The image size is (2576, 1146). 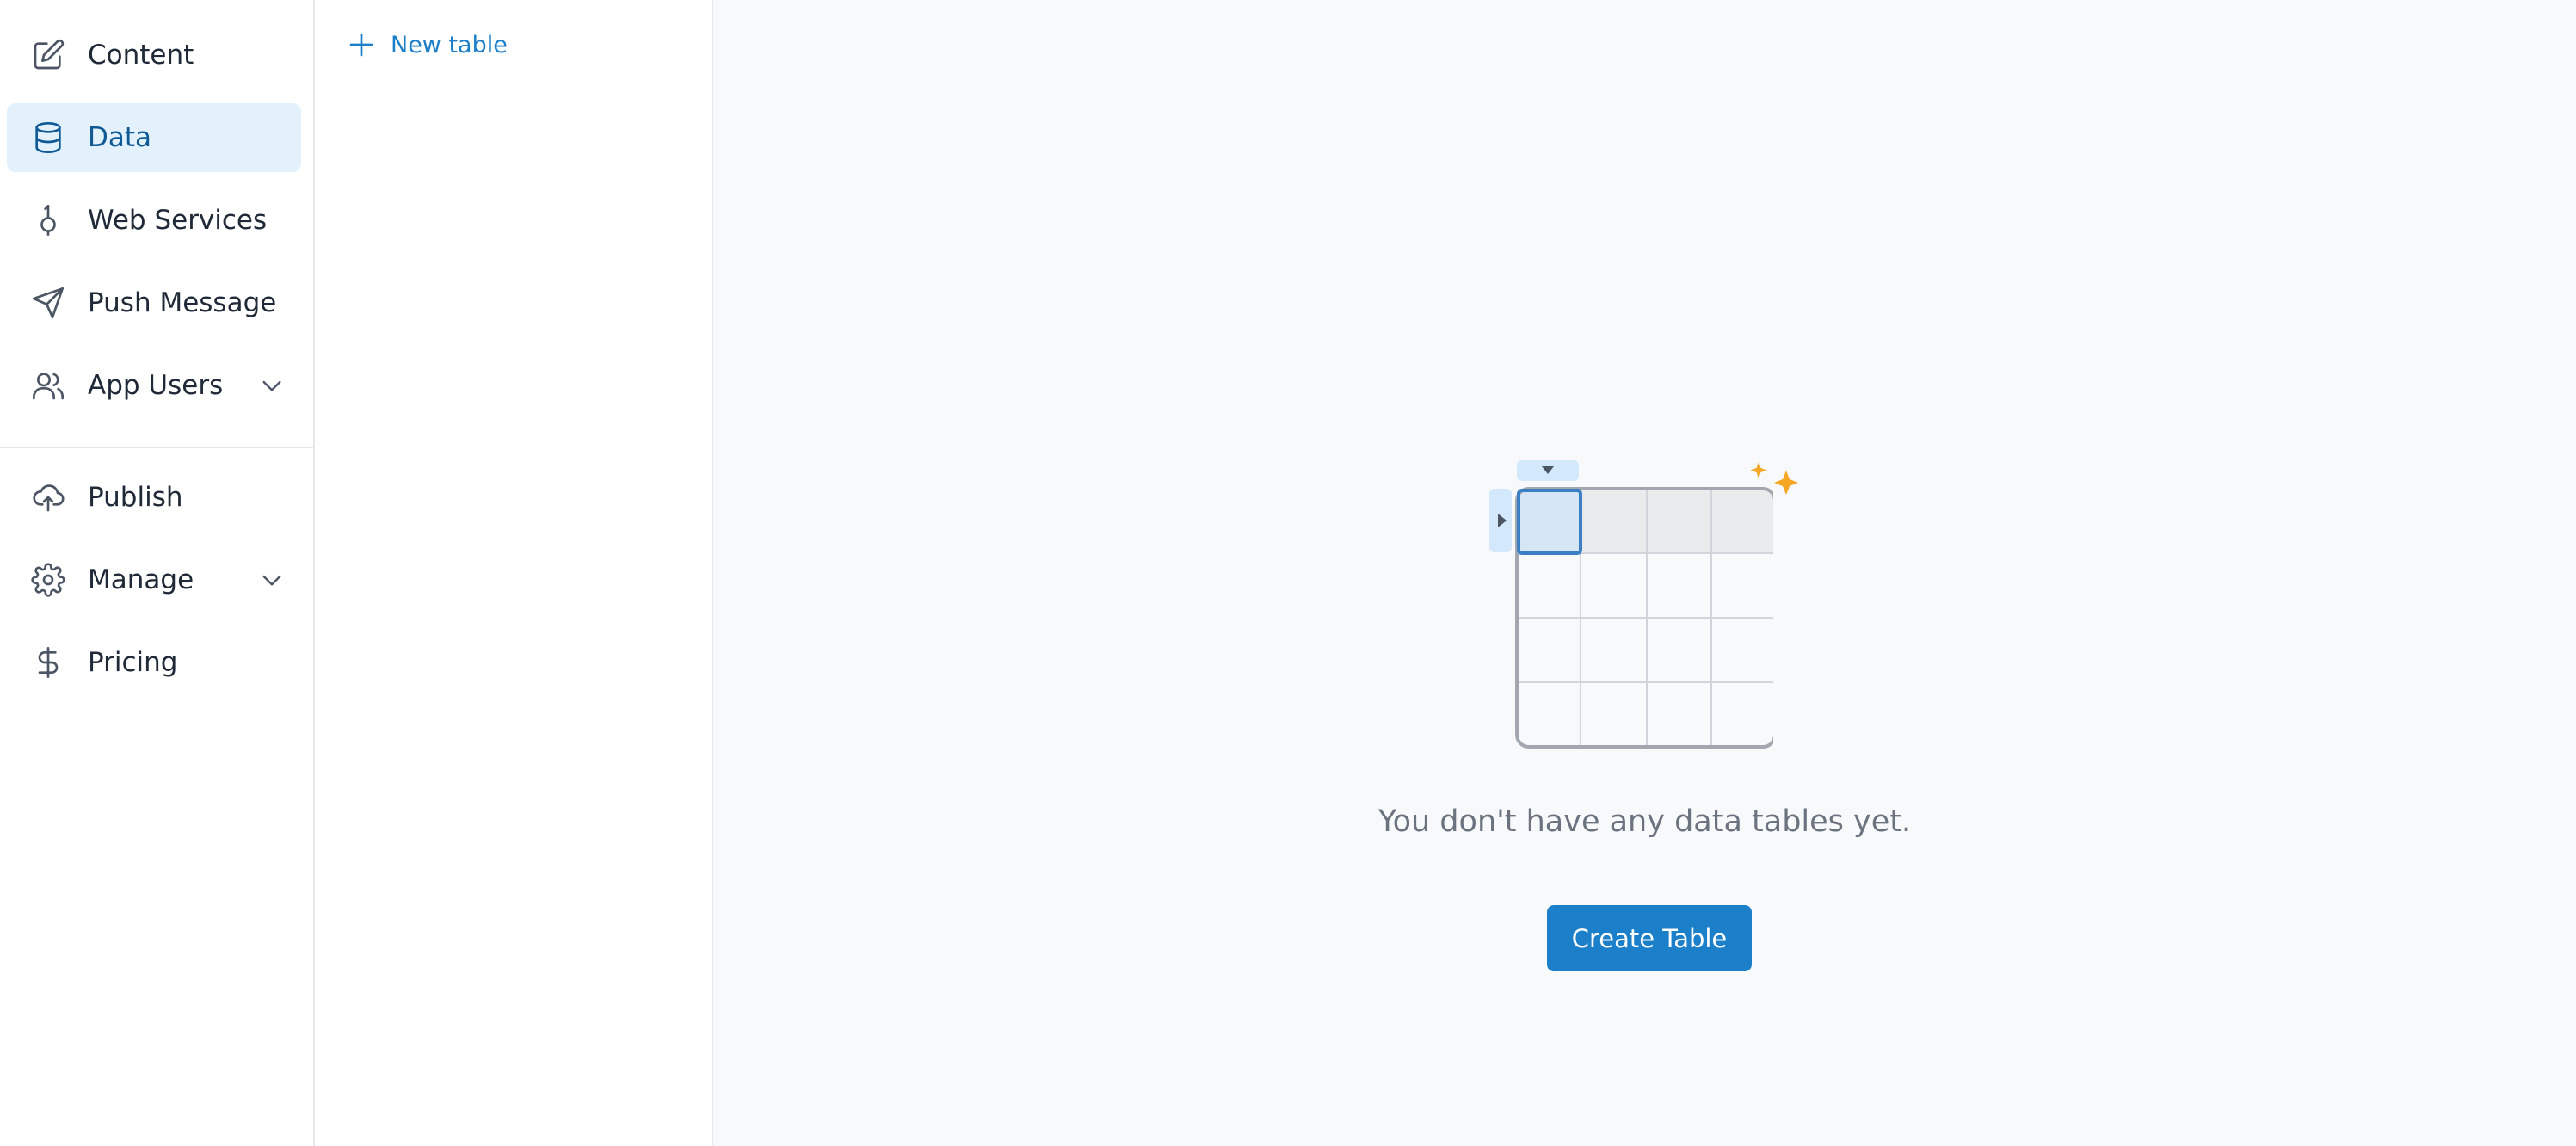 I want to click on send-icon, so click(x=48, y=303).